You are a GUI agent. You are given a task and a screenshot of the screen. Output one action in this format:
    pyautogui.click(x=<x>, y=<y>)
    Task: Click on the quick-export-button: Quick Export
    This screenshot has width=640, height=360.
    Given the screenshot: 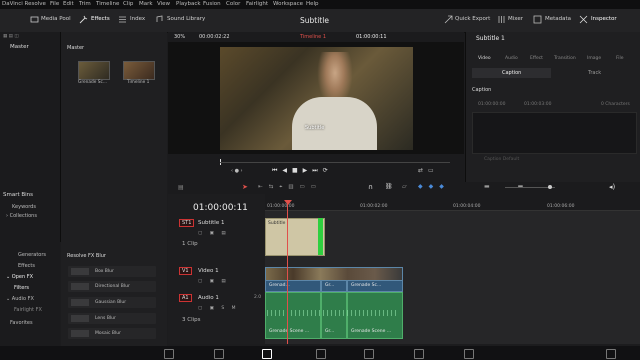 What is the action you would take?
    pyautogui.click(x=472, y=19)
    